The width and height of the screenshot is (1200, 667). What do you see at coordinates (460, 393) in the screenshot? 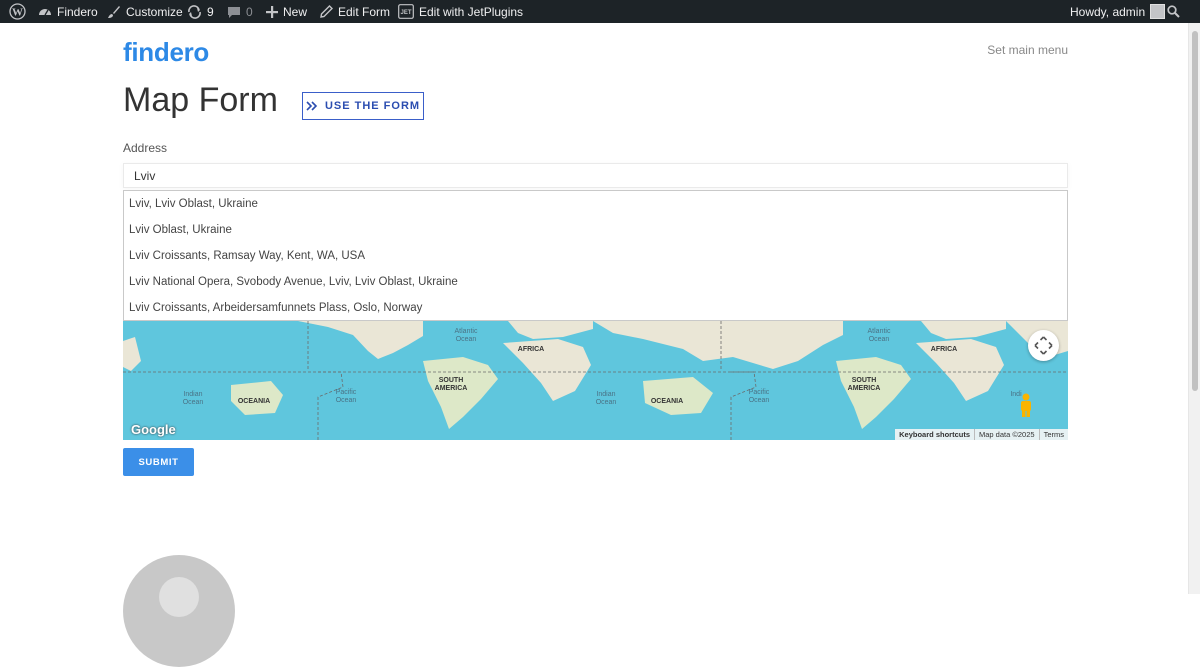
I see `land-south-america` at bounding box center [460, 393].